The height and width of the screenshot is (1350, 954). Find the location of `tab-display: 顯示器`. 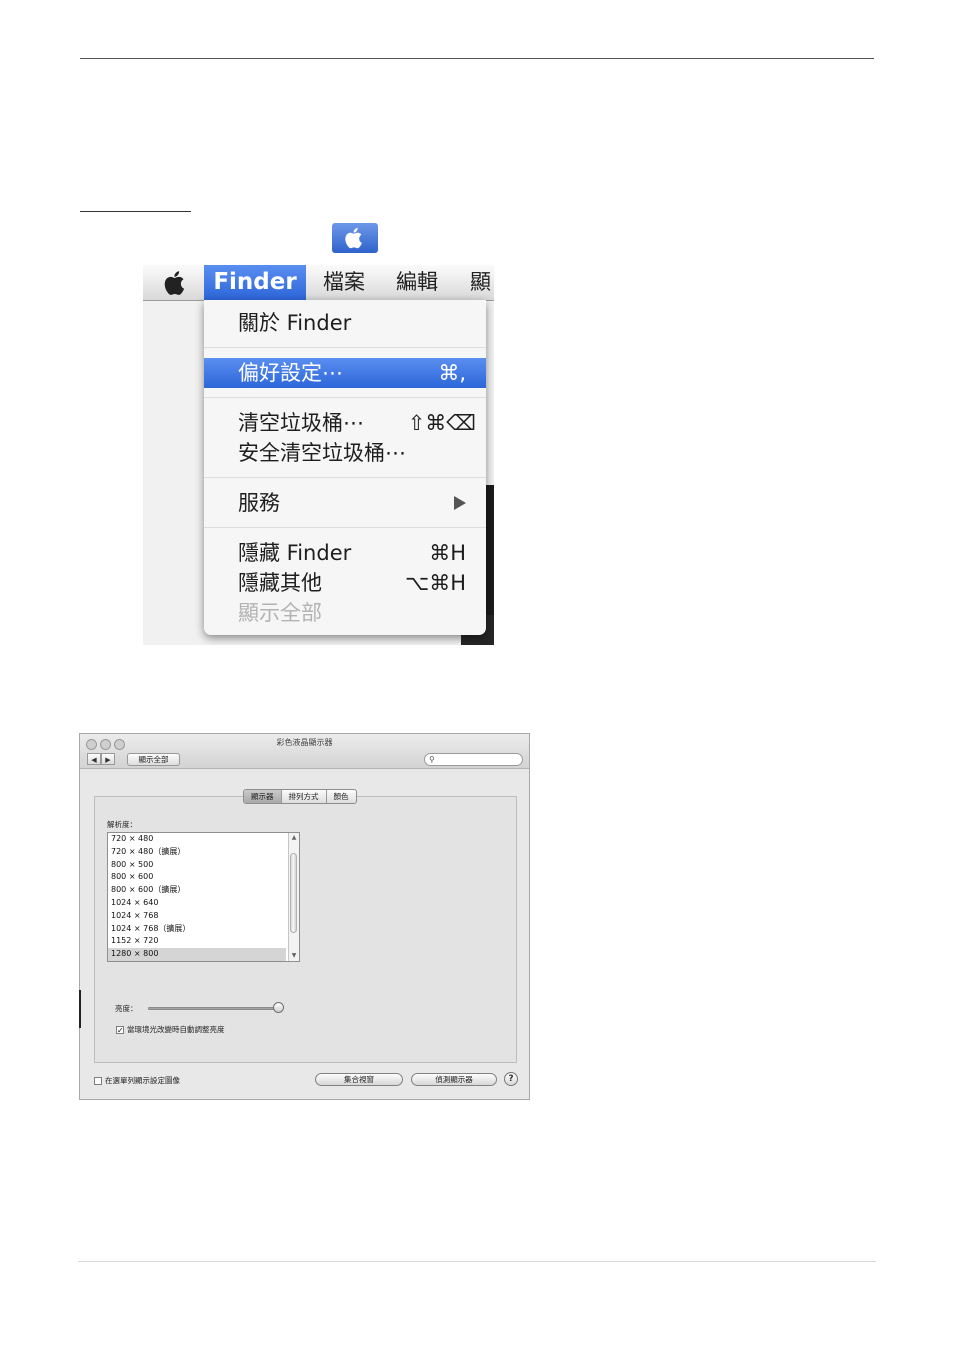

tab-display: 顯示器 is located at coordinates (263, 796).